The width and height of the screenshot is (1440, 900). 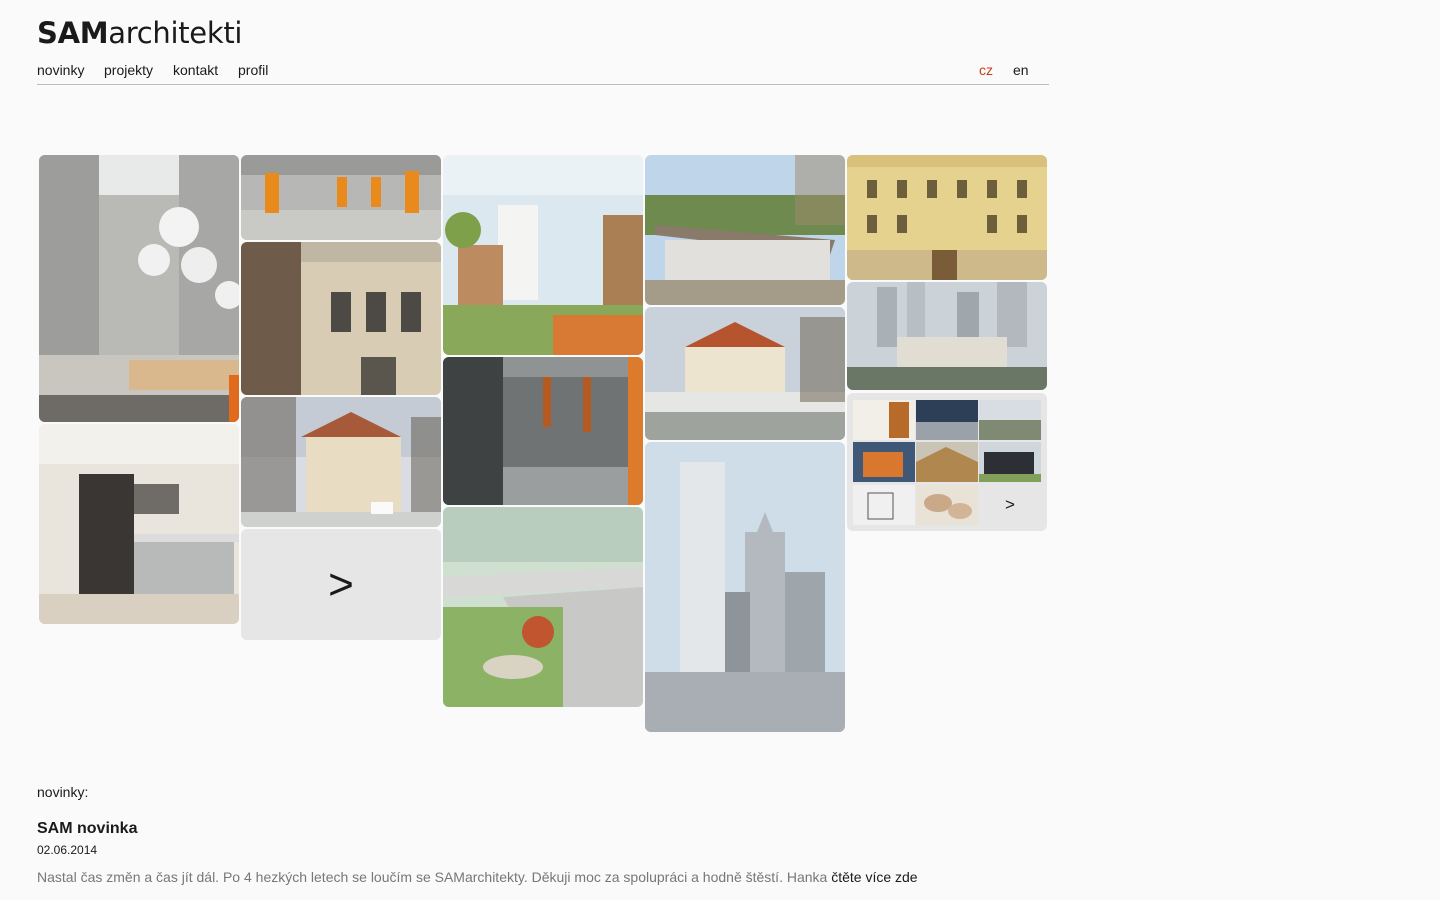 What do you see at coordinates (73, 33) in the screenshot?
I see `logo-bold: SAM` at bounding box center [73, 33].